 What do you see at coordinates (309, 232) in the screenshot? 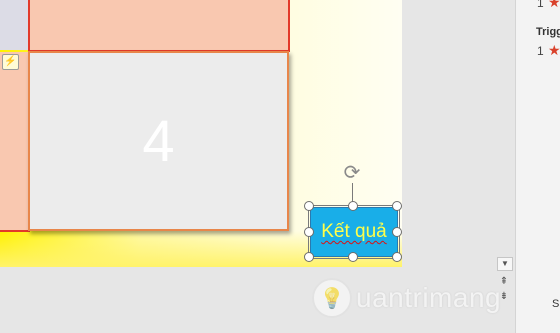
I see `resize-handle-left` at bounding box center [309, 232].